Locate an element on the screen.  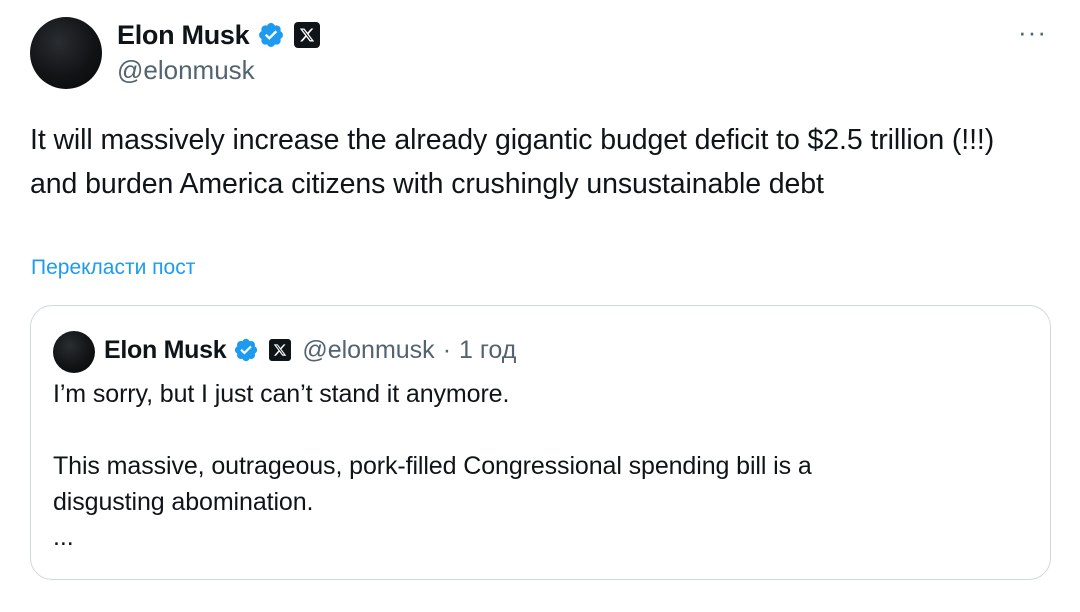
translate-post-link: Перекласти пост is located at coordinates (113, 268).